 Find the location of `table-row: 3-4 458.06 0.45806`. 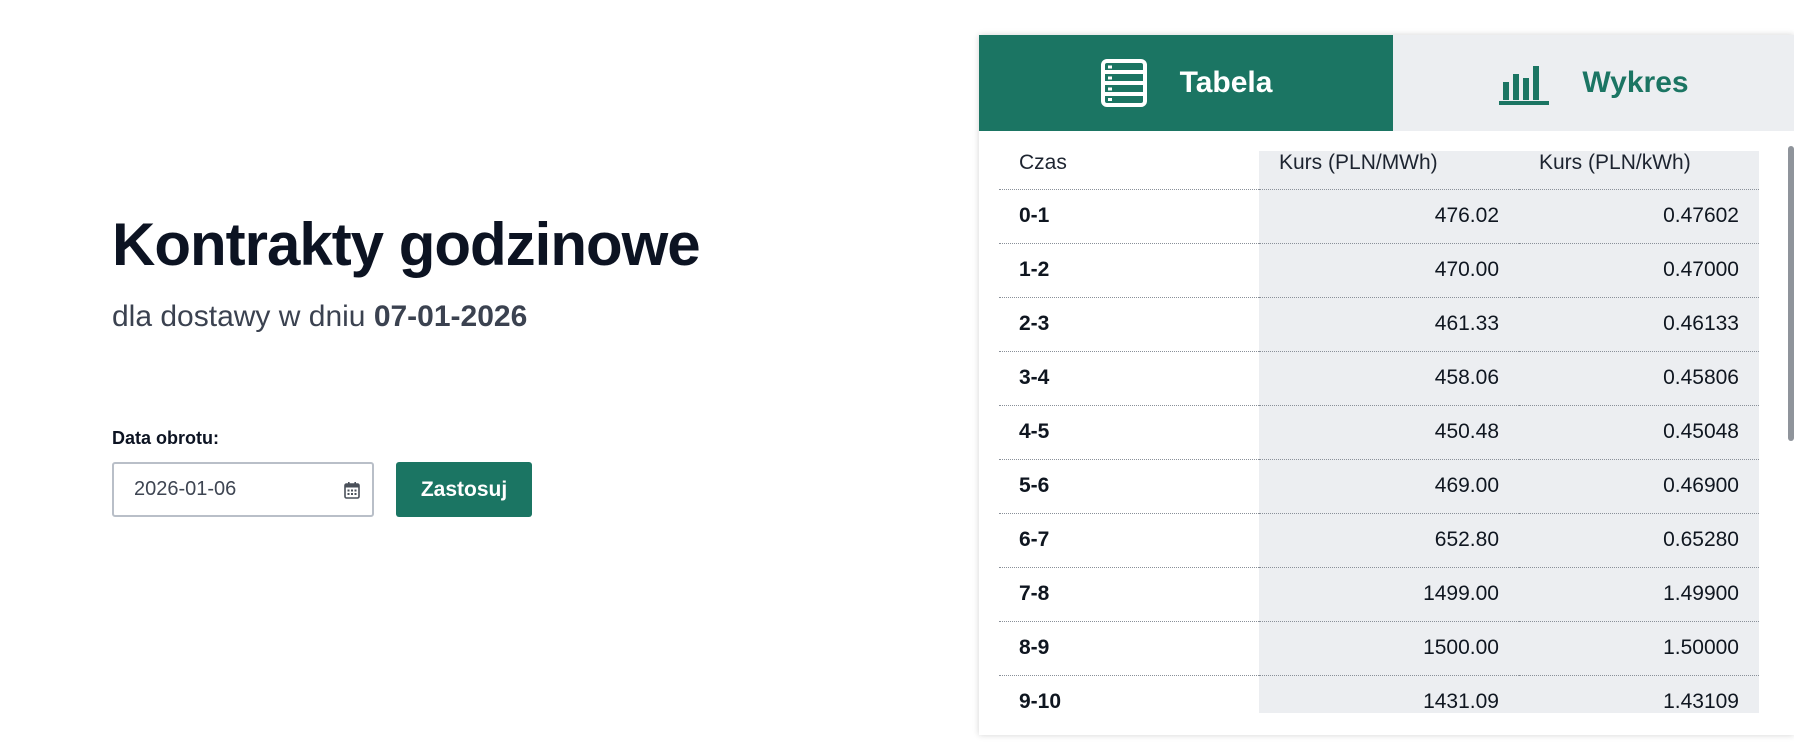

table-row: 3-4 458.06 0.45806 is located at coordinates (1379, 378).